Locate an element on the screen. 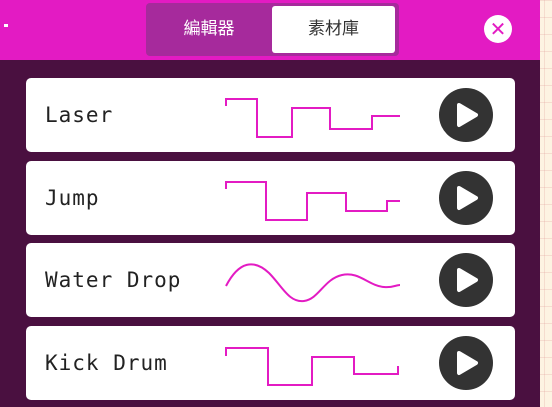  waveform-jump is located at coordinates (312, 201).